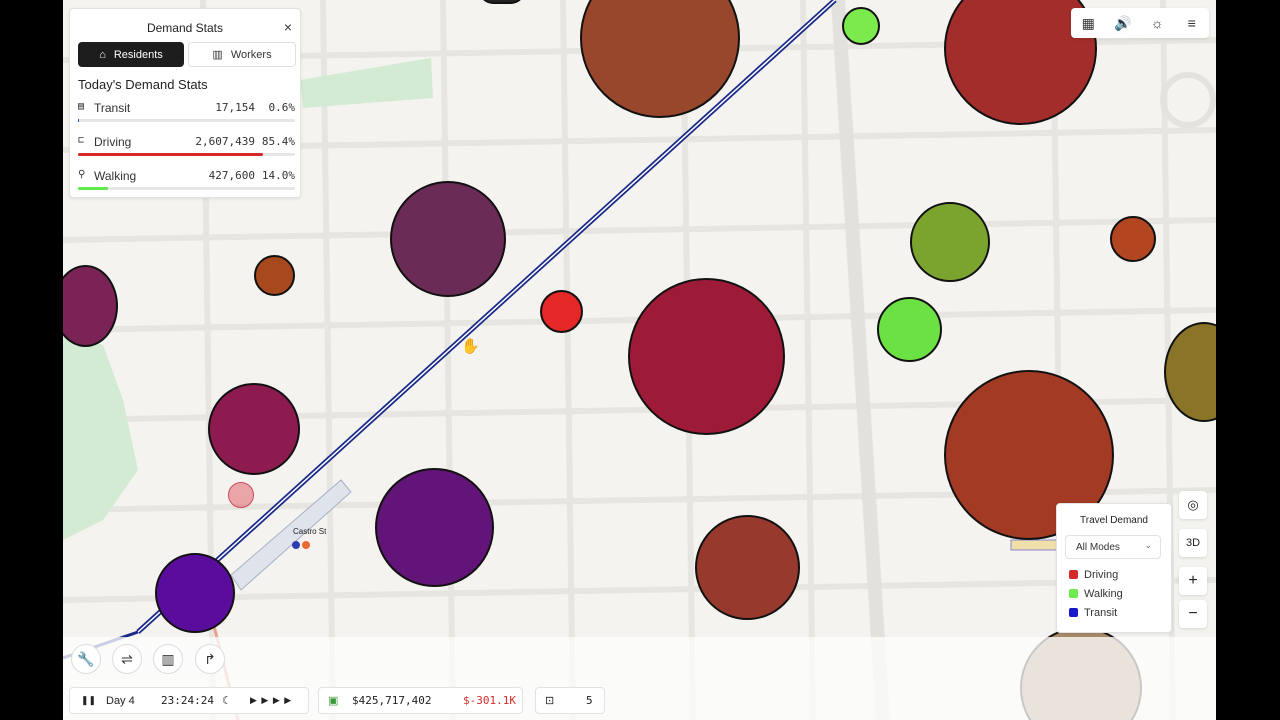  What do you see at coordinates (1193, 505) in the screenshot?
I see `compass-icon: ◎` at bounding box center [1193, 505].